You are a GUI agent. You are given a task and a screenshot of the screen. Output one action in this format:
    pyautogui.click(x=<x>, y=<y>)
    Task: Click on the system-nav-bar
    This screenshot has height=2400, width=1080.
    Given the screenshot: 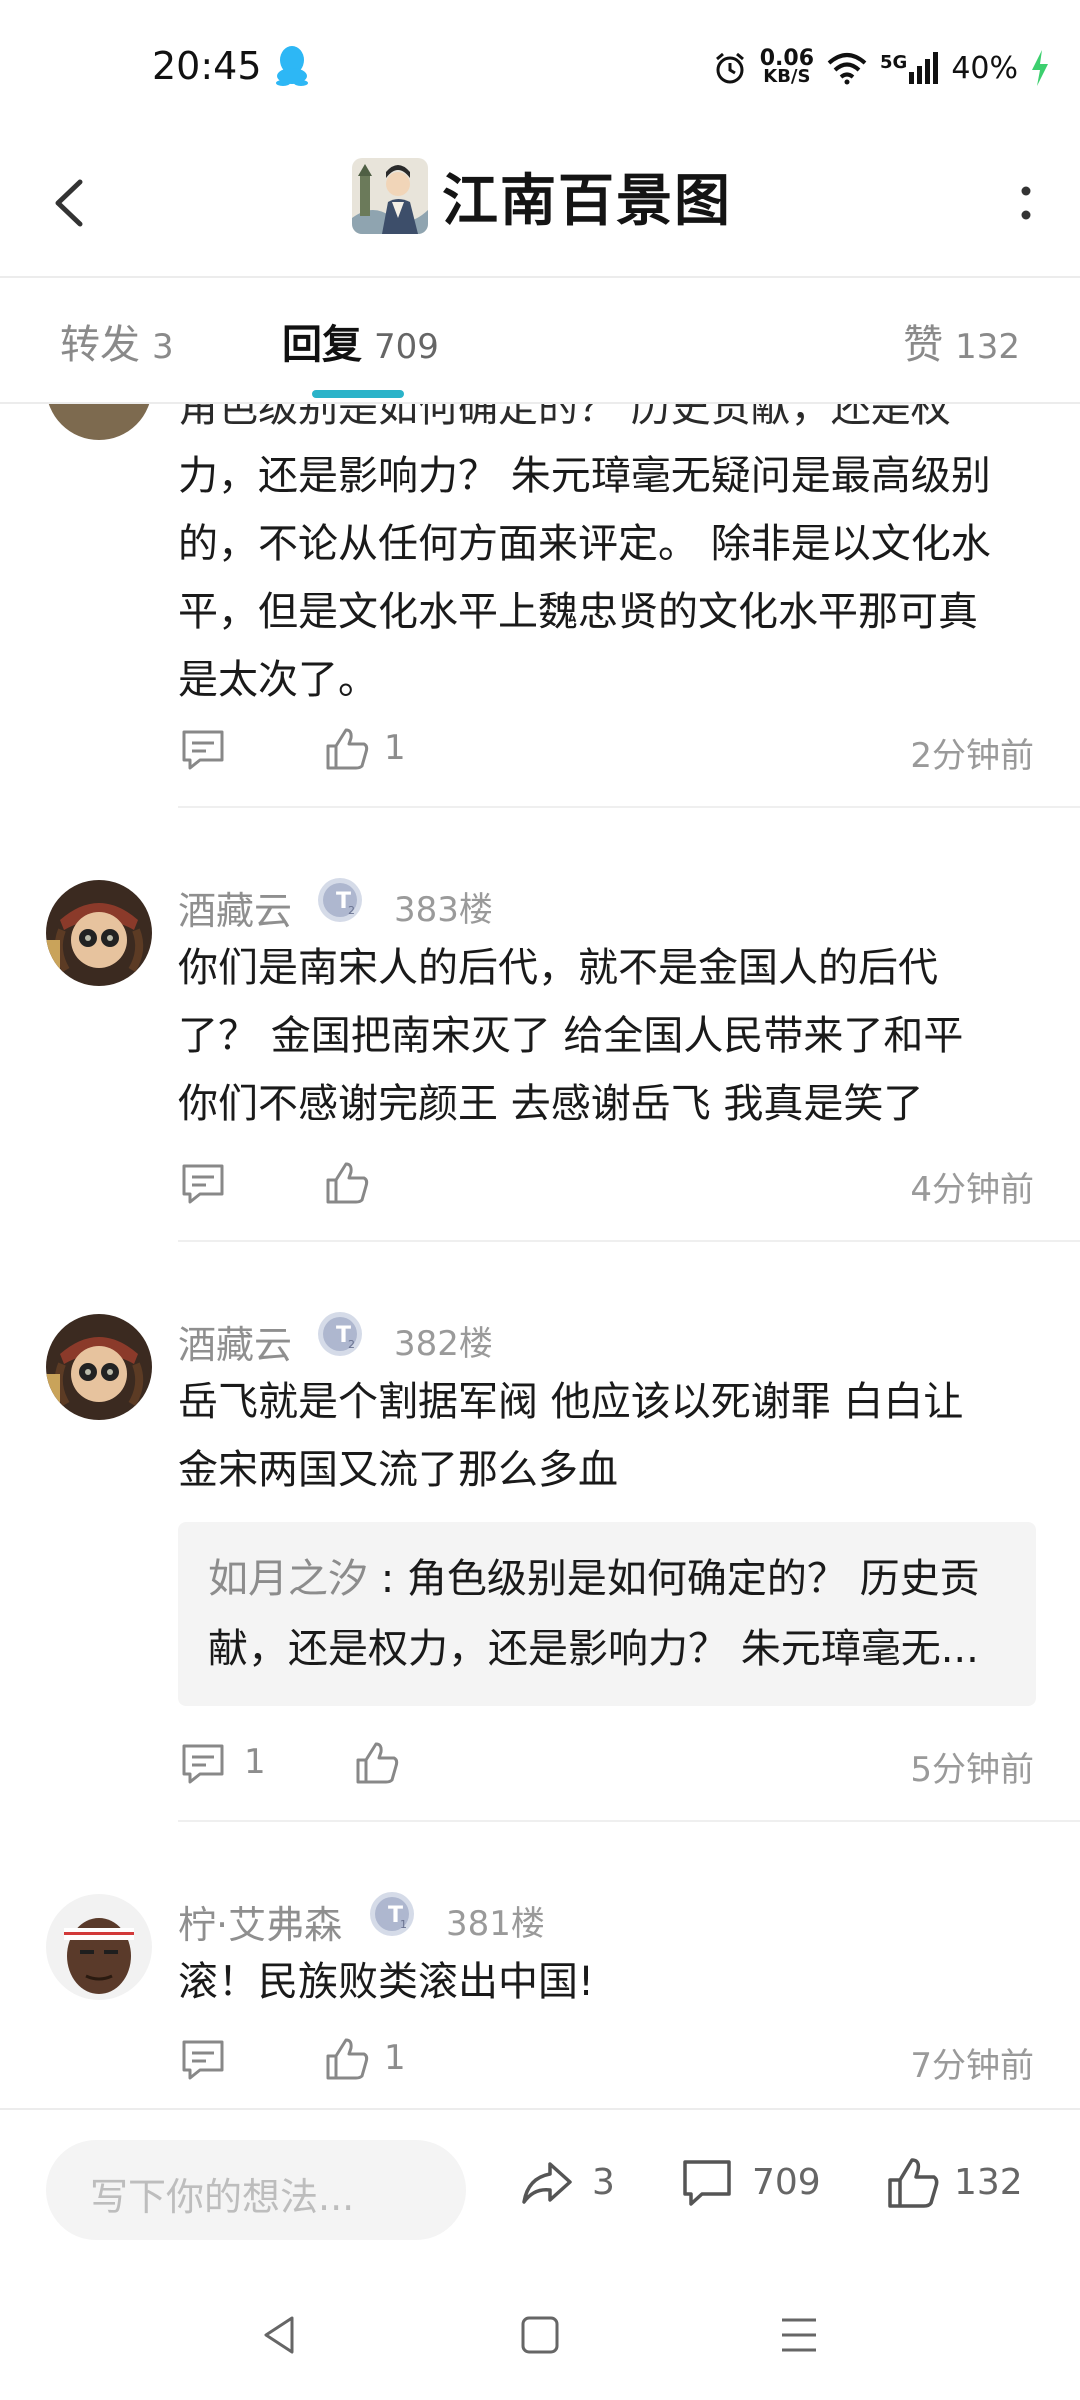 What is the action you would take?
    pyautogui.click(x=540, y=2335)
    